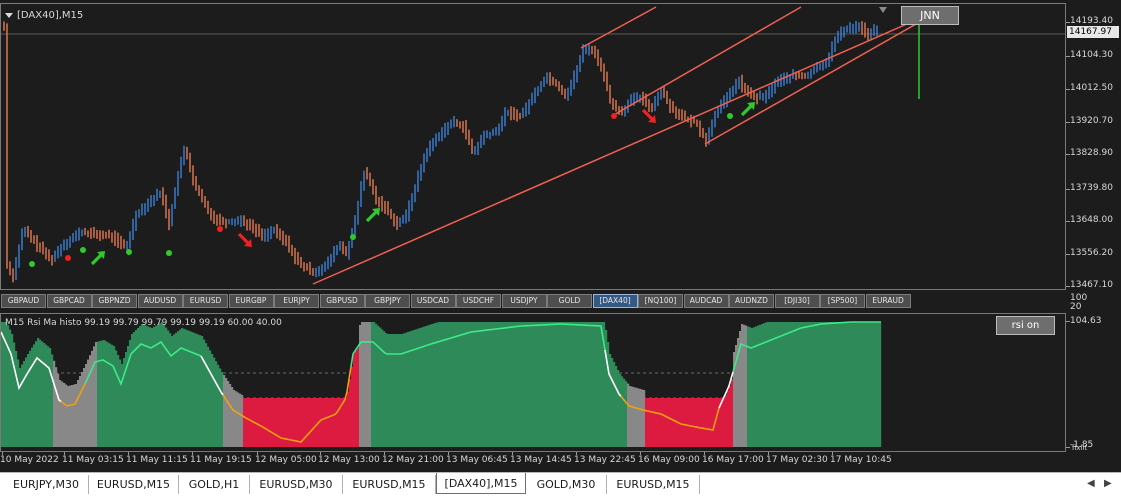  Describe the element at coordinates (69, 301) in the screenshot. I see `symbol-button: GBPCAD` at that location.